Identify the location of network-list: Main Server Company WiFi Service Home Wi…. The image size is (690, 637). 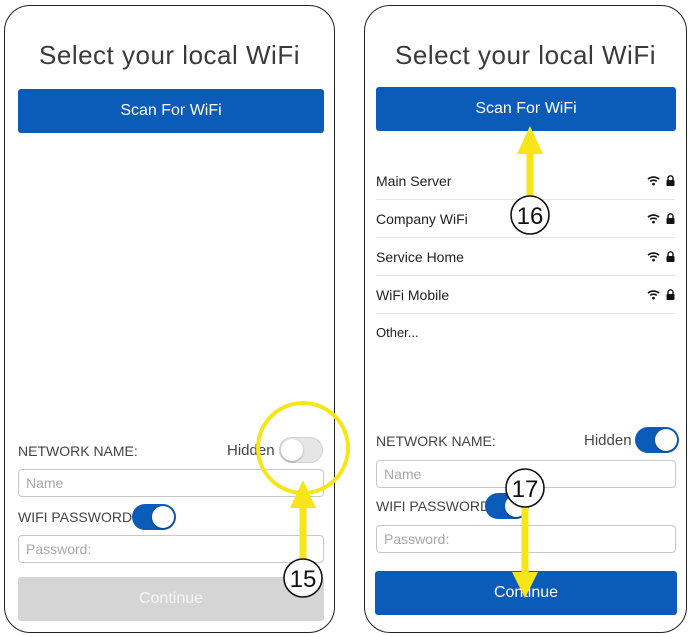
(525, 256).